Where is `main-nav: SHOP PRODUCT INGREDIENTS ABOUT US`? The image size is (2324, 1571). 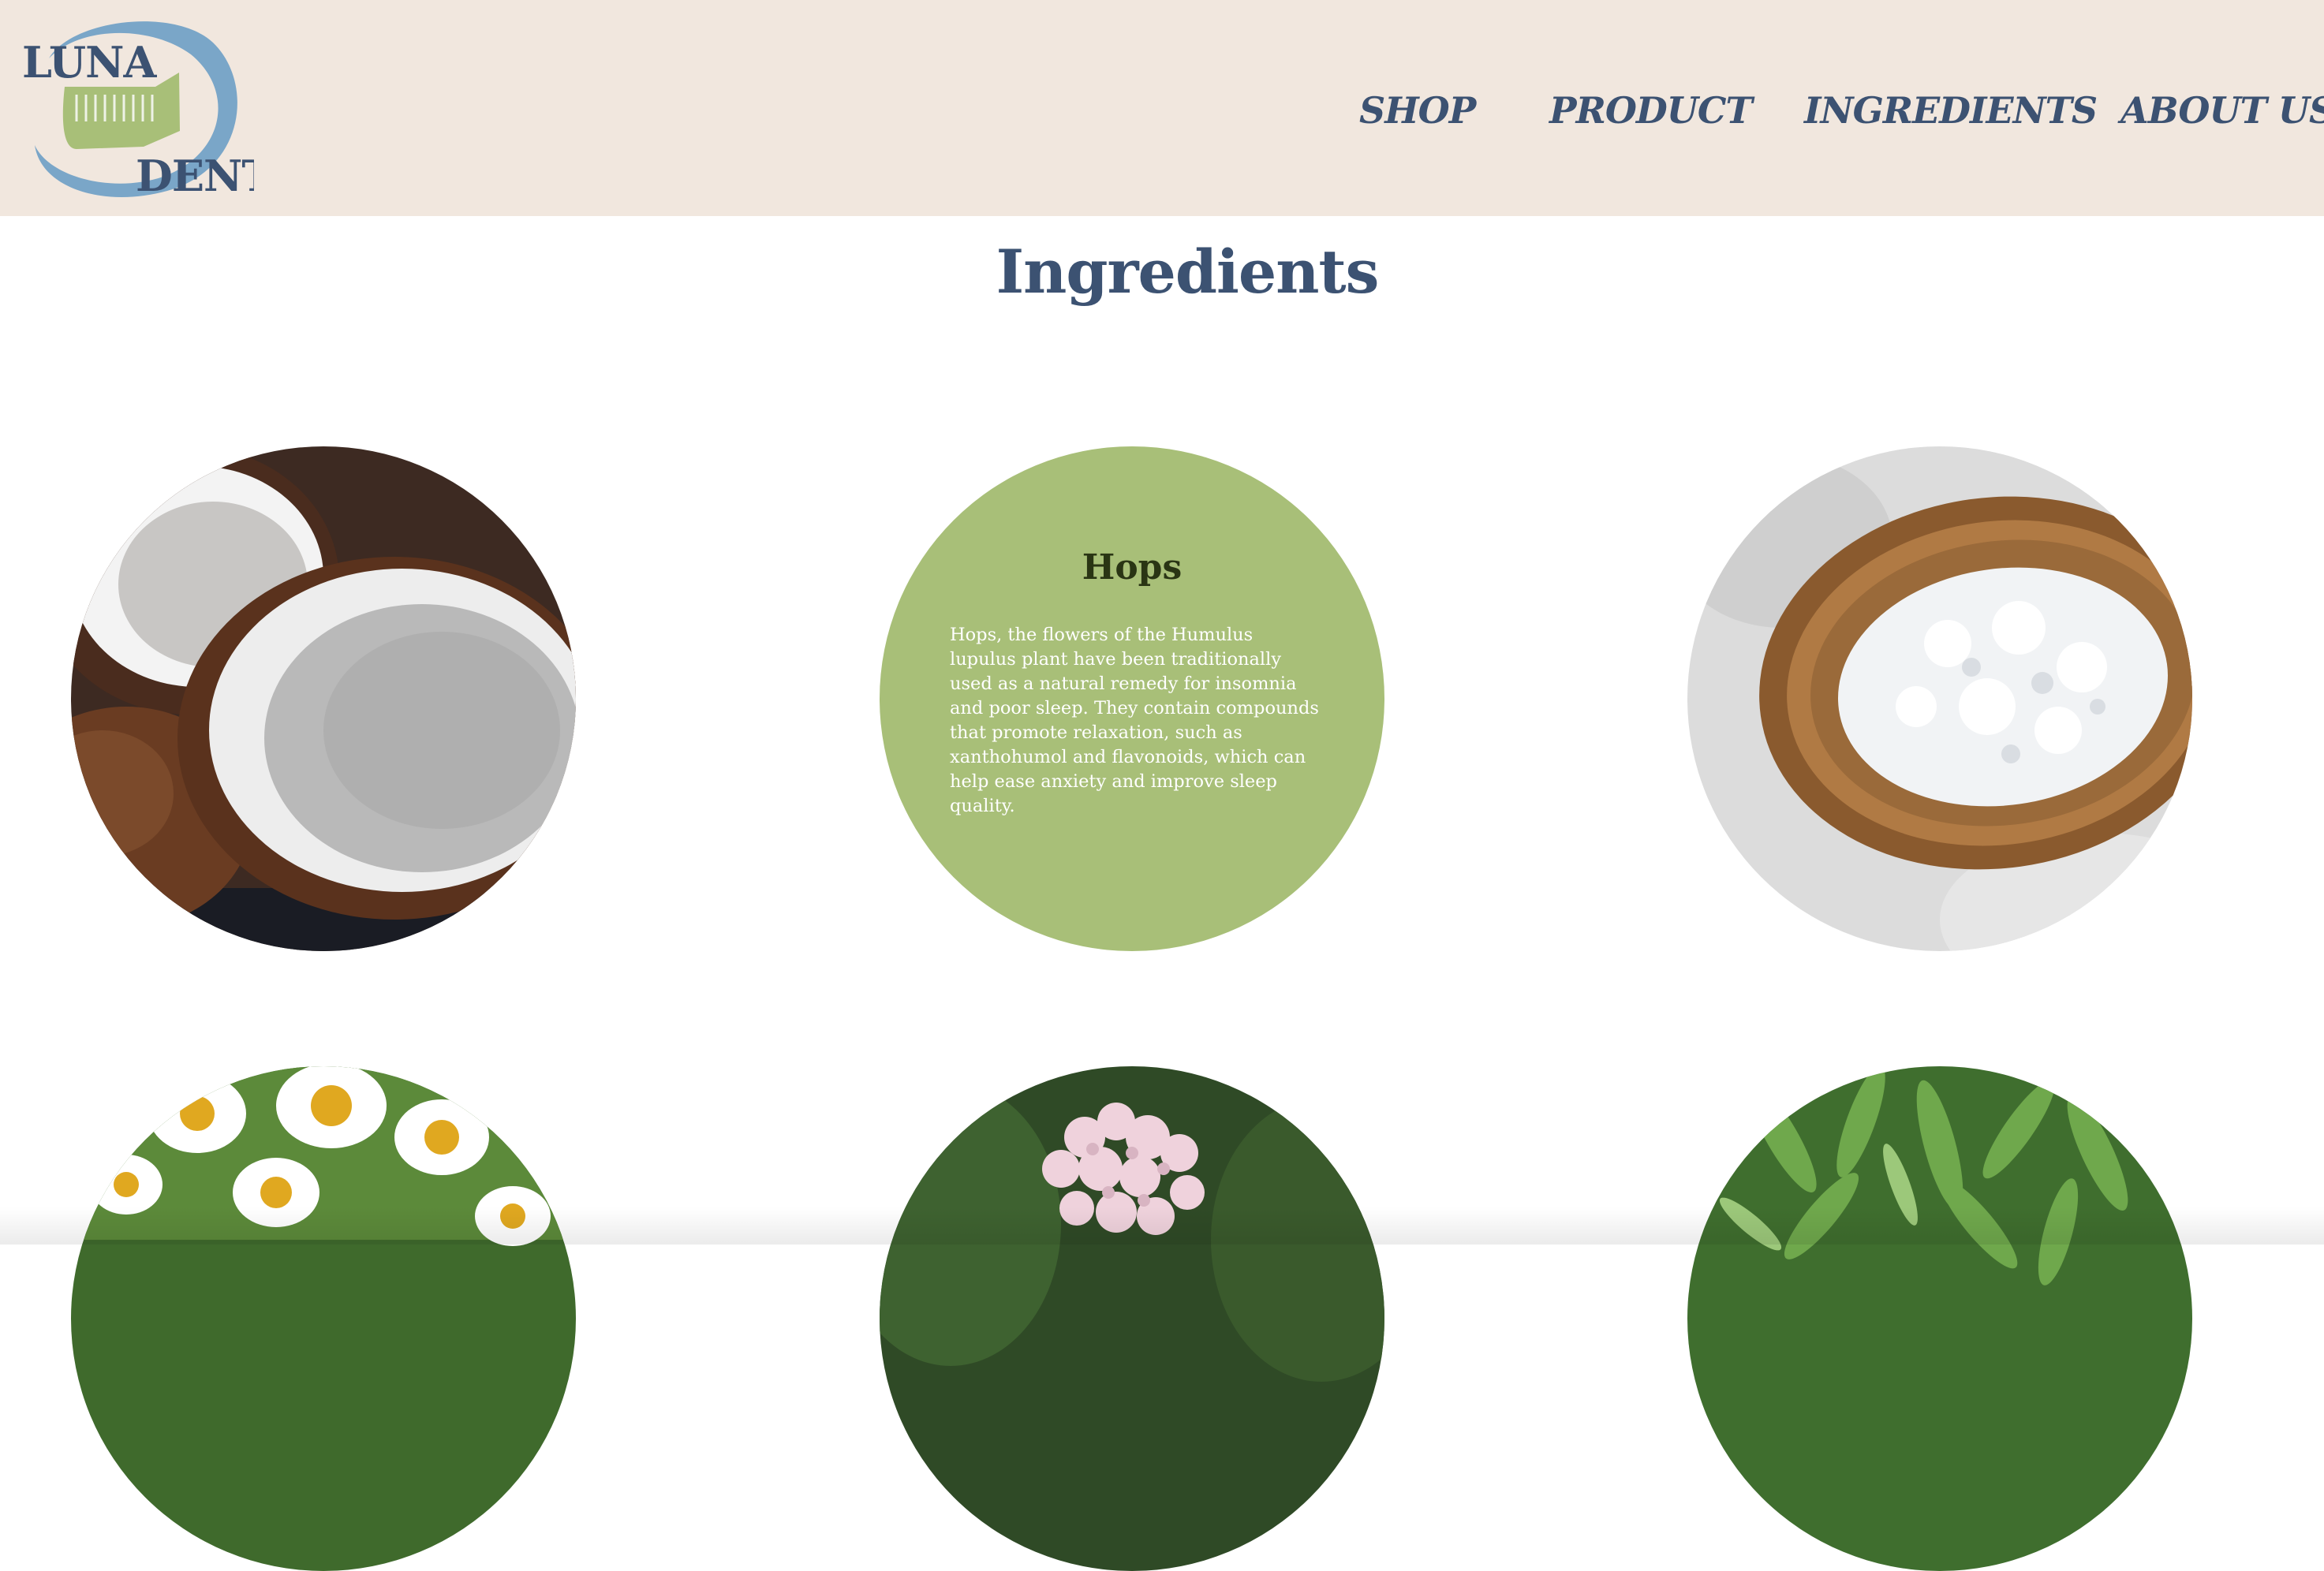 main-nav: SHOP PRODUCT INGREDIENTS ABOUT US is located at coordinates (1162, 111).